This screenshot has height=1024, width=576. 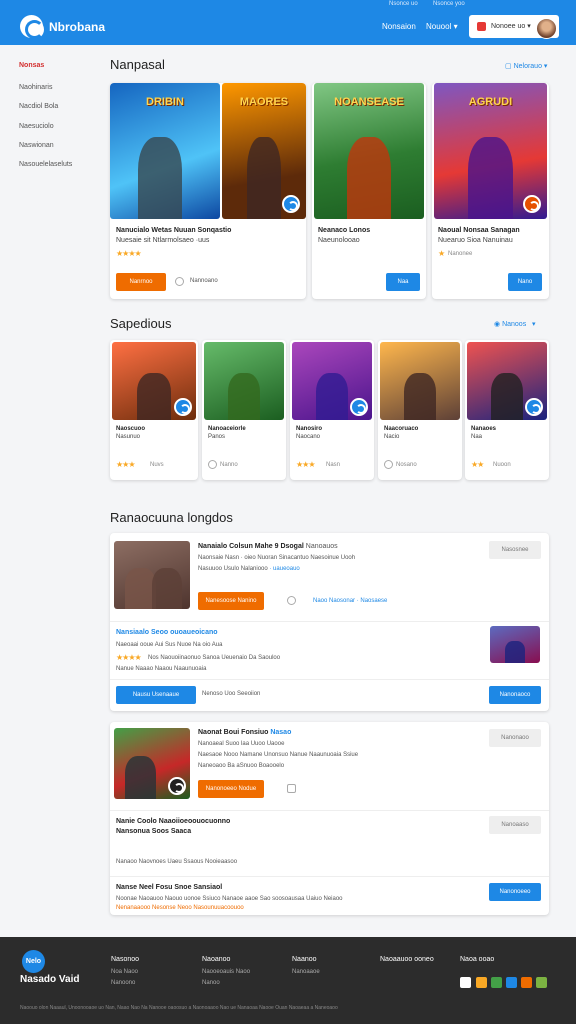 I want to click on mini-card-1: Naoscuoo Nasunuo ★★★ Nuvs, so click(x=154, y=410).